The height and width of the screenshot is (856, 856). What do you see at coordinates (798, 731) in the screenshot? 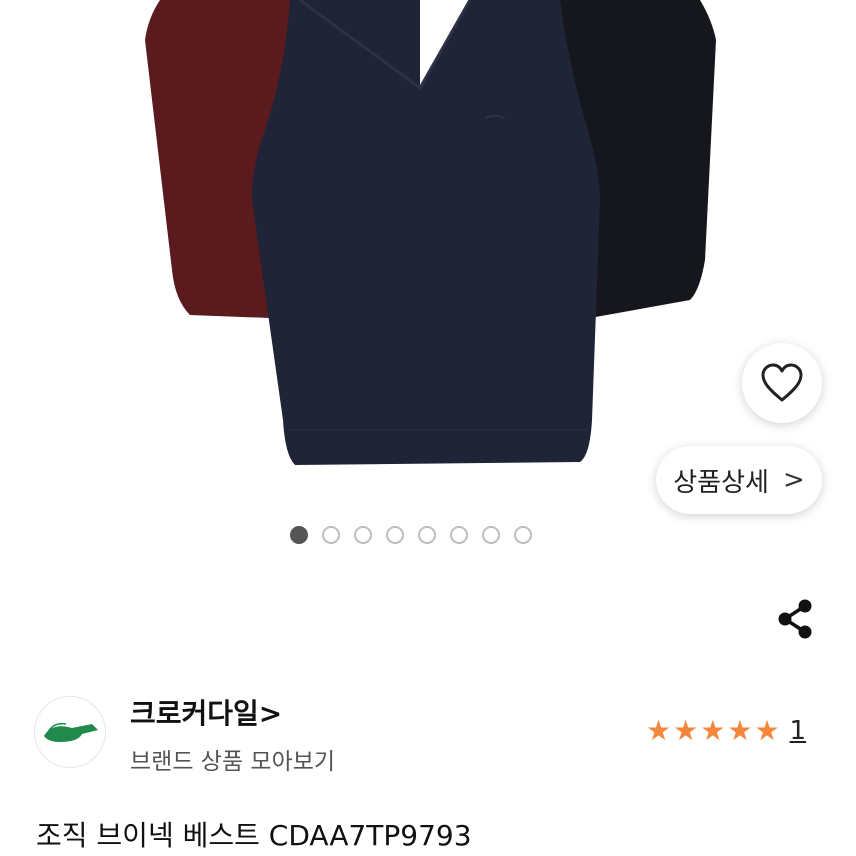
I see `review-count-link: 1` at bounding box center [798, 731].